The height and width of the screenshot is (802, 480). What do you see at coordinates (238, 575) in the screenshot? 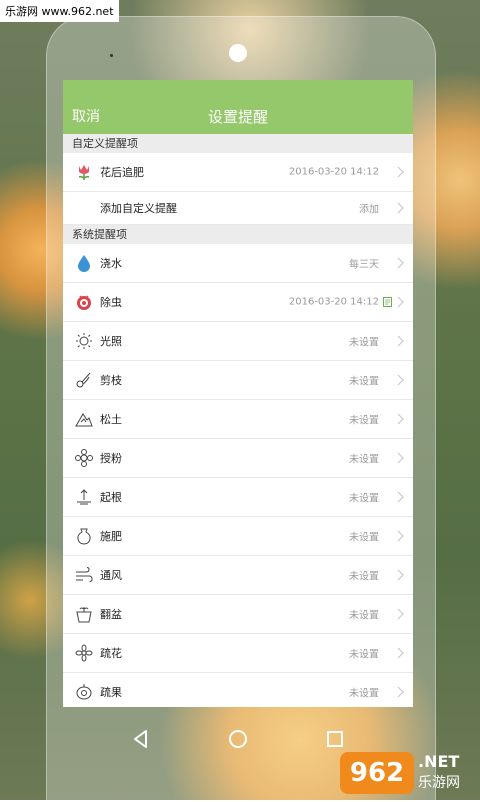
I see `reminder-row-ventilate: 通风 未设置` at bounding box center [238, 575].